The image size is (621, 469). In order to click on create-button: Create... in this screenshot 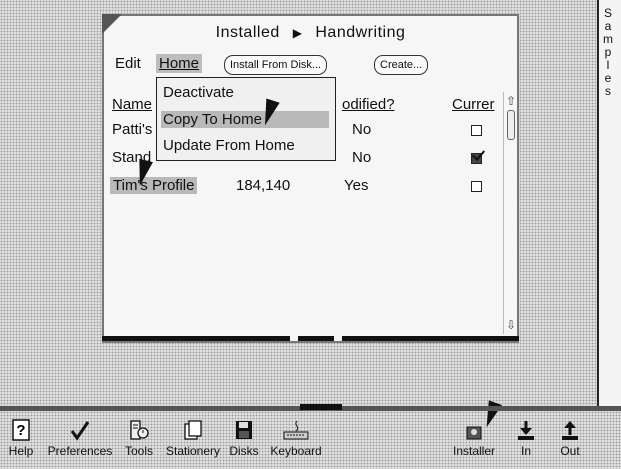, I will do `click(401, 65)`.